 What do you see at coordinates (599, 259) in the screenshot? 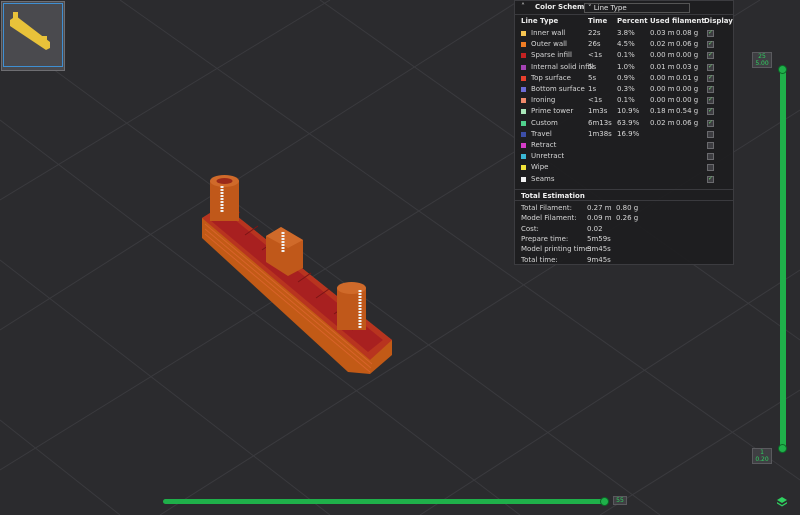
I see `estimation-value: 9m45s` at bounding box center [599, 259].